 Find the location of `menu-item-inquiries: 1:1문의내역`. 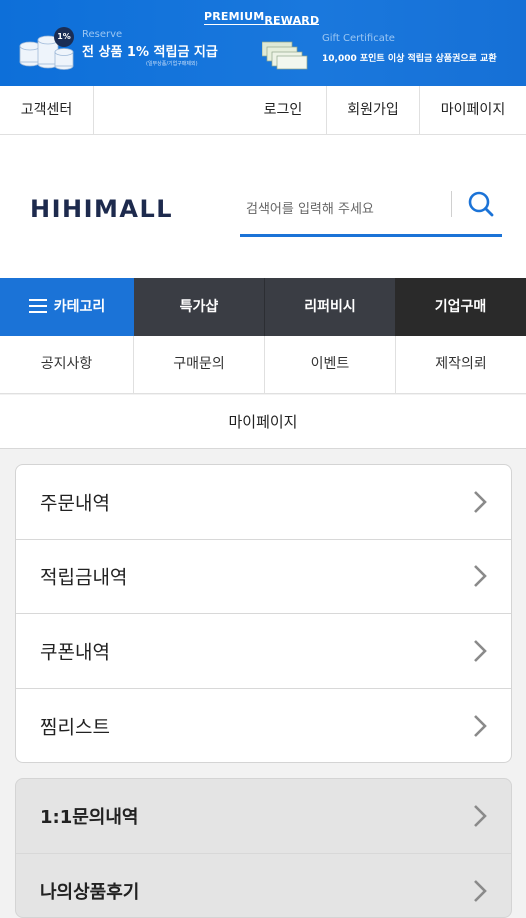

menu-item-inquiries: 1:1문의내역 is located at coordinates (263, 816).